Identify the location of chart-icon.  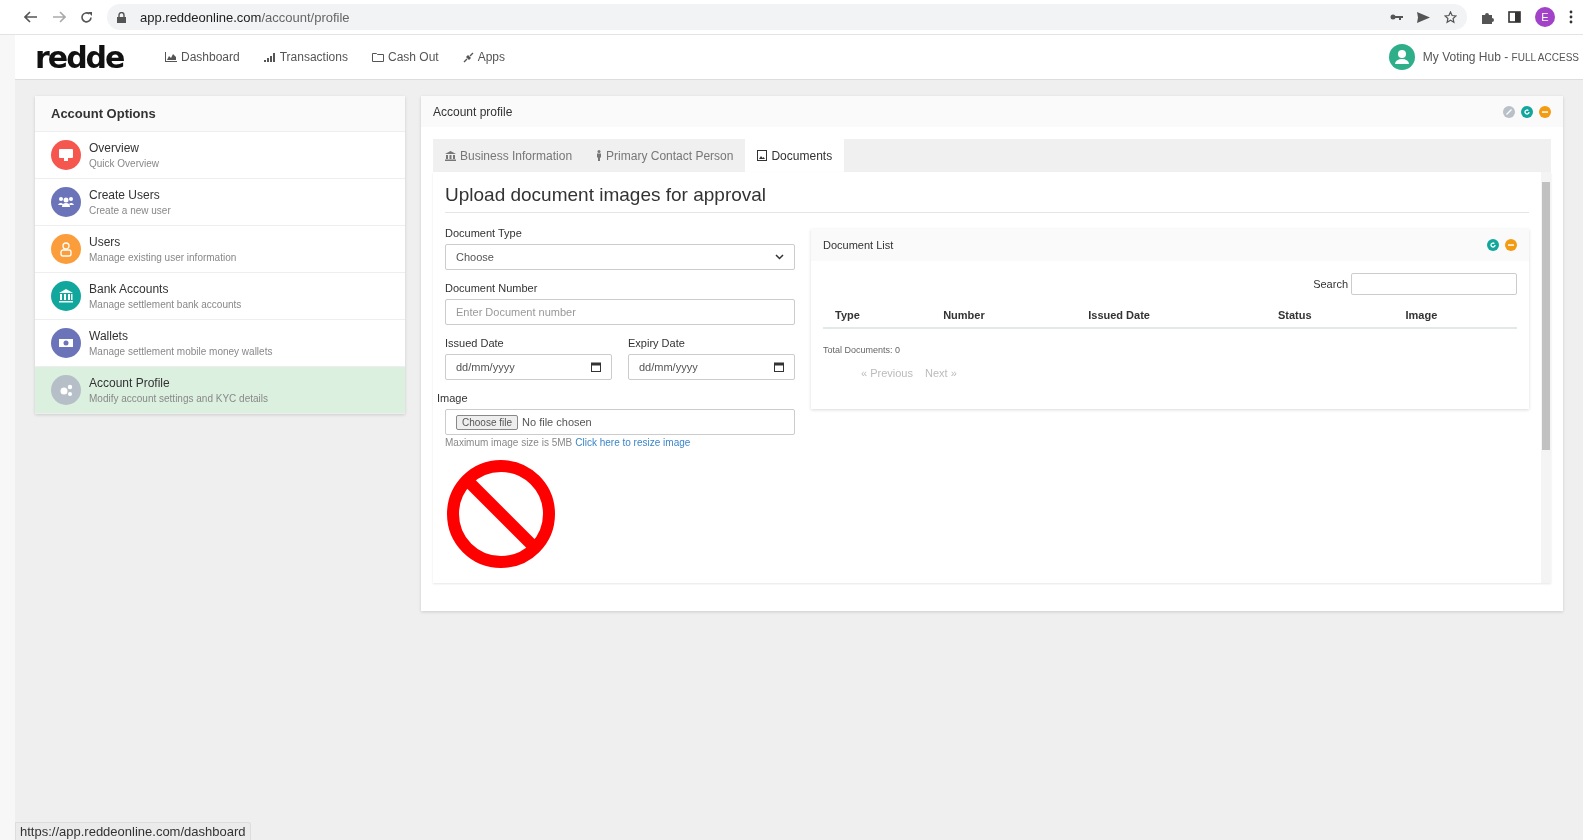
(171, 57).